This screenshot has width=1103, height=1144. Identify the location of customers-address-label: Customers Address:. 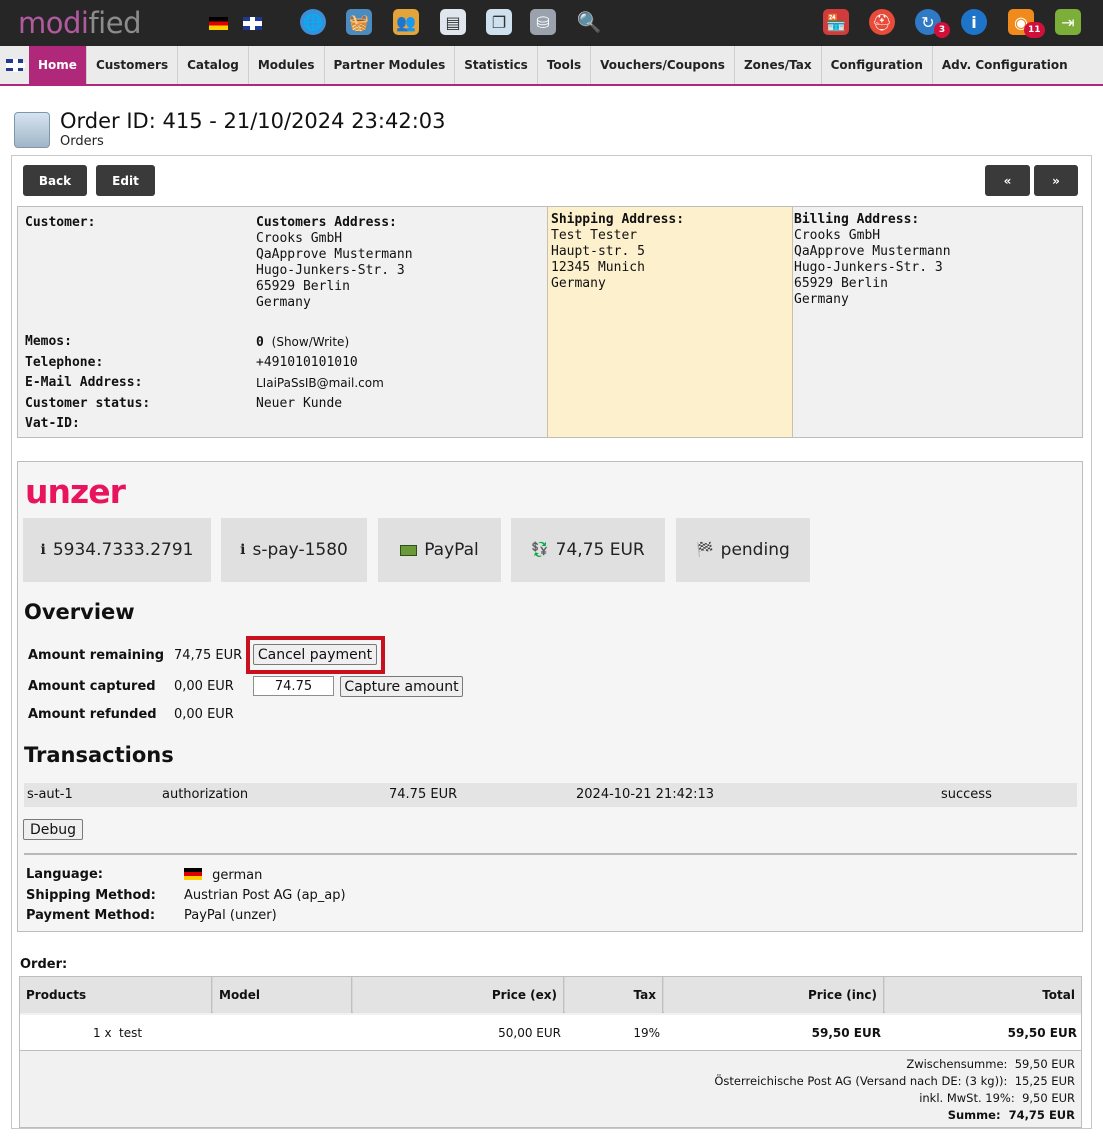
(326, 222).